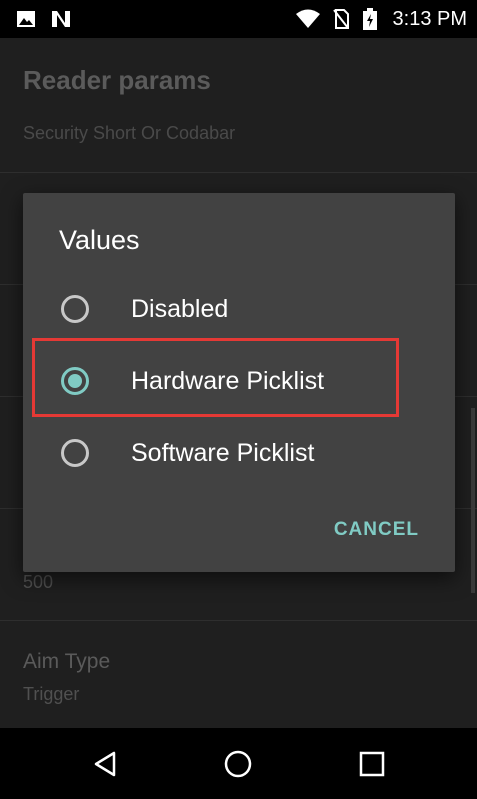  Describe the element at coordinates (370, 19) in the screenshot. I see `battery-charging-icon` at that location.